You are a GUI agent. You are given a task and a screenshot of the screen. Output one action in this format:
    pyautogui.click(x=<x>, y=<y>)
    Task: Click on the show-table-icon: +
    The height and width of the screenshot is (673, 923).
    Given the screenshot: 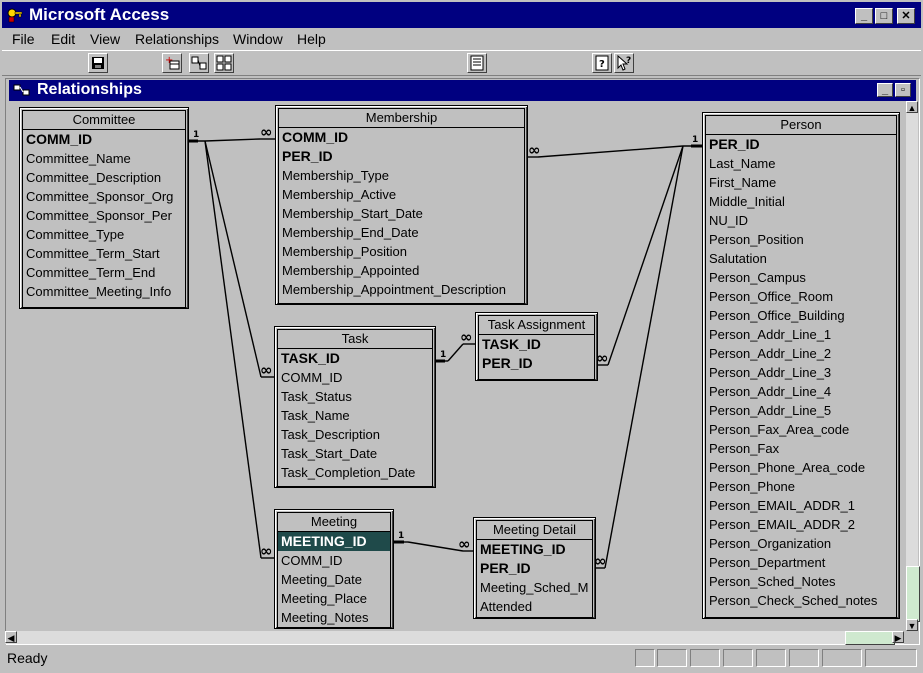 What is the action you would take?
    pyautogui.click(x=172, y=63)
    